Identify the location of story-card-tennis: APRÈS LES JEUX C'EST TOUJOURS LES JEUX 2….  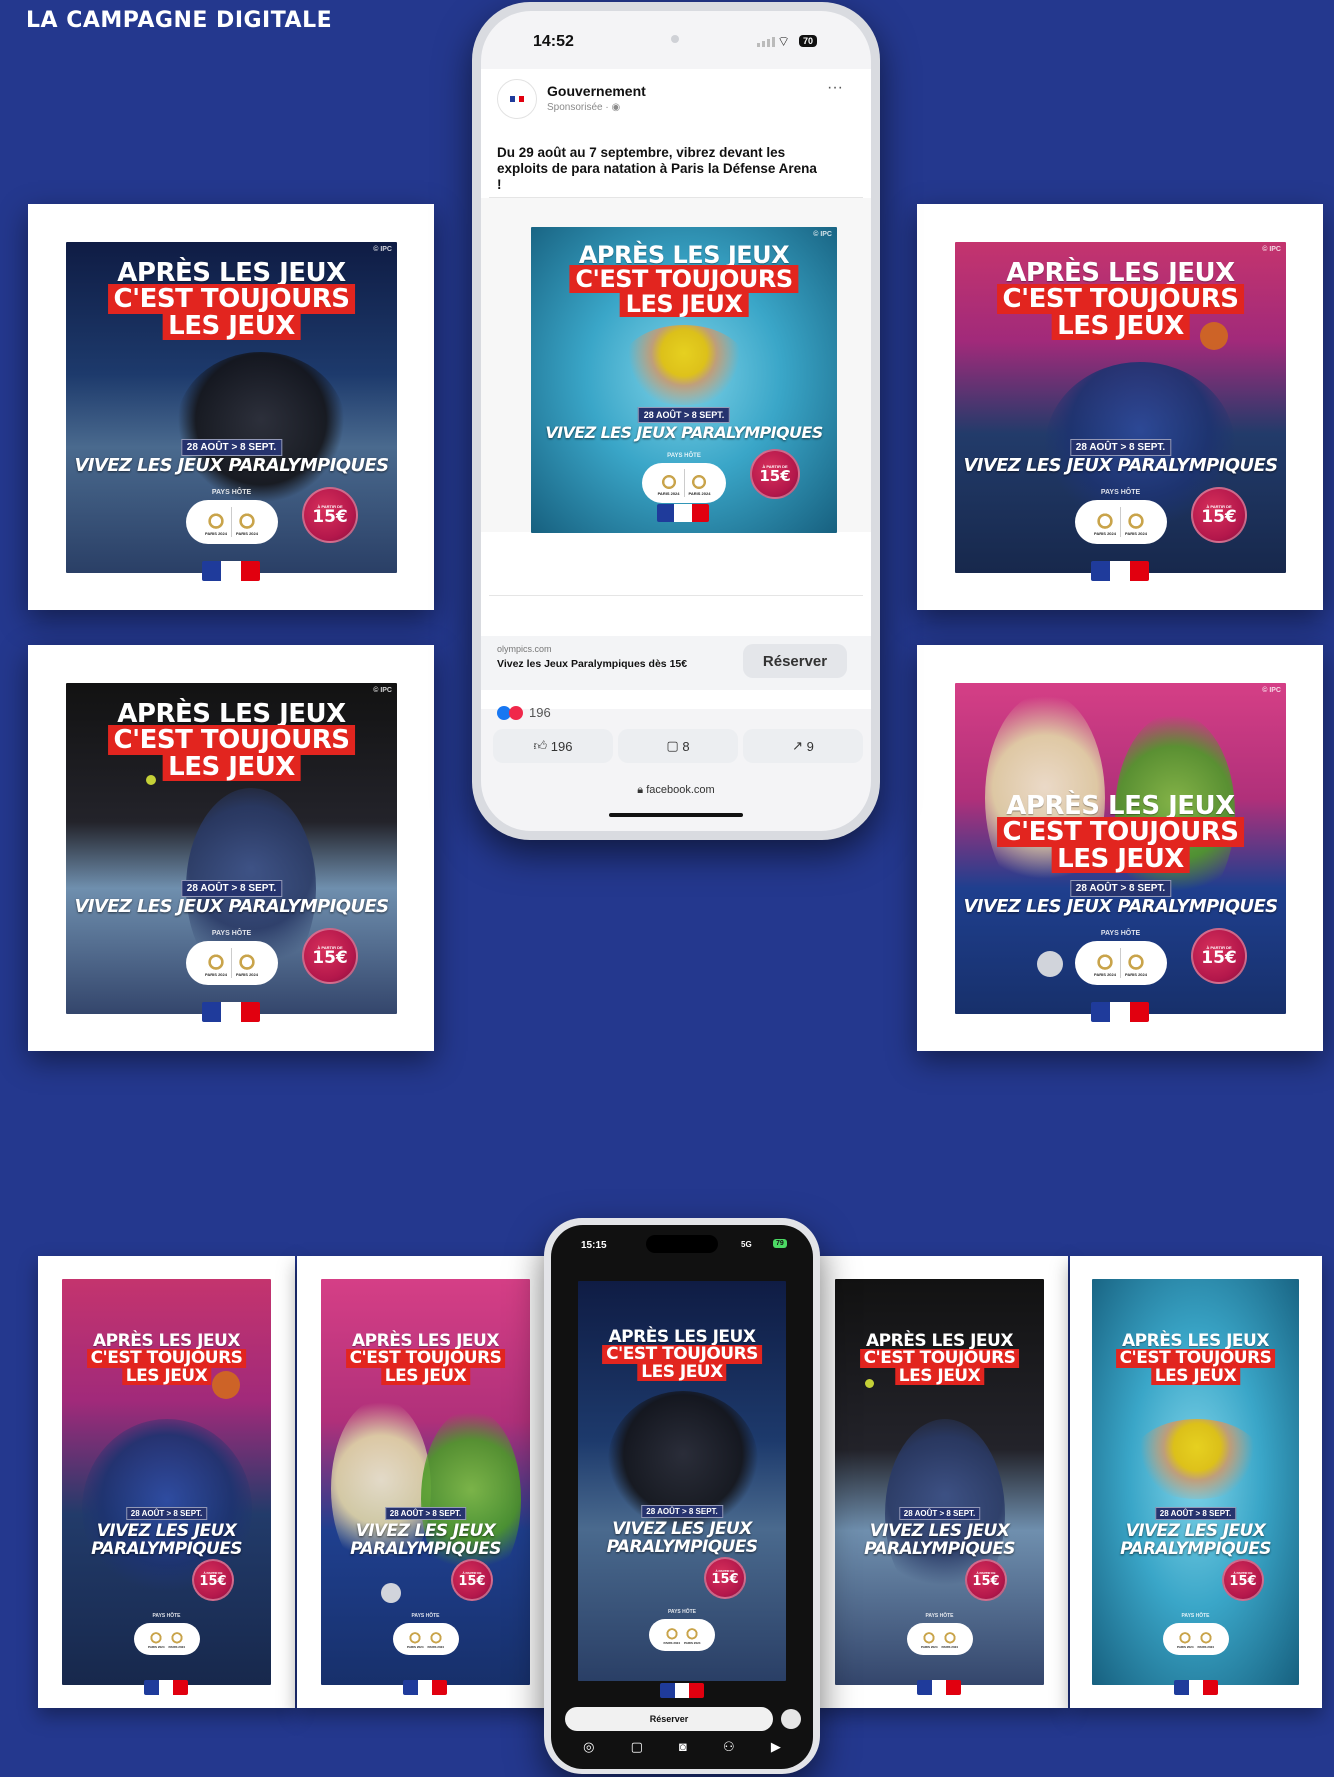
(939, 1482).